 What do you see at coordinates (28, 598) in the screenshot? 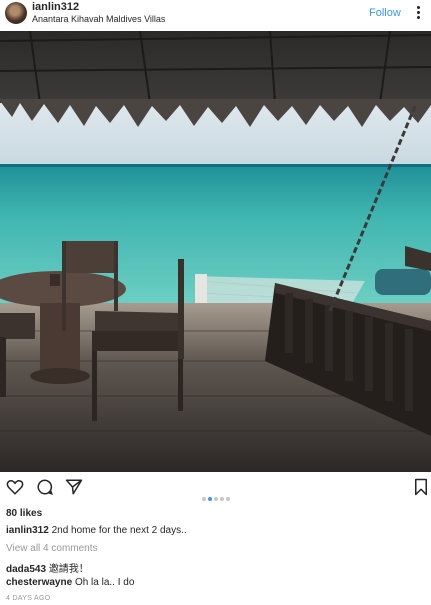
I see `post-timestamp: 4 DAYS AGO` at bounding box center [28, 598].